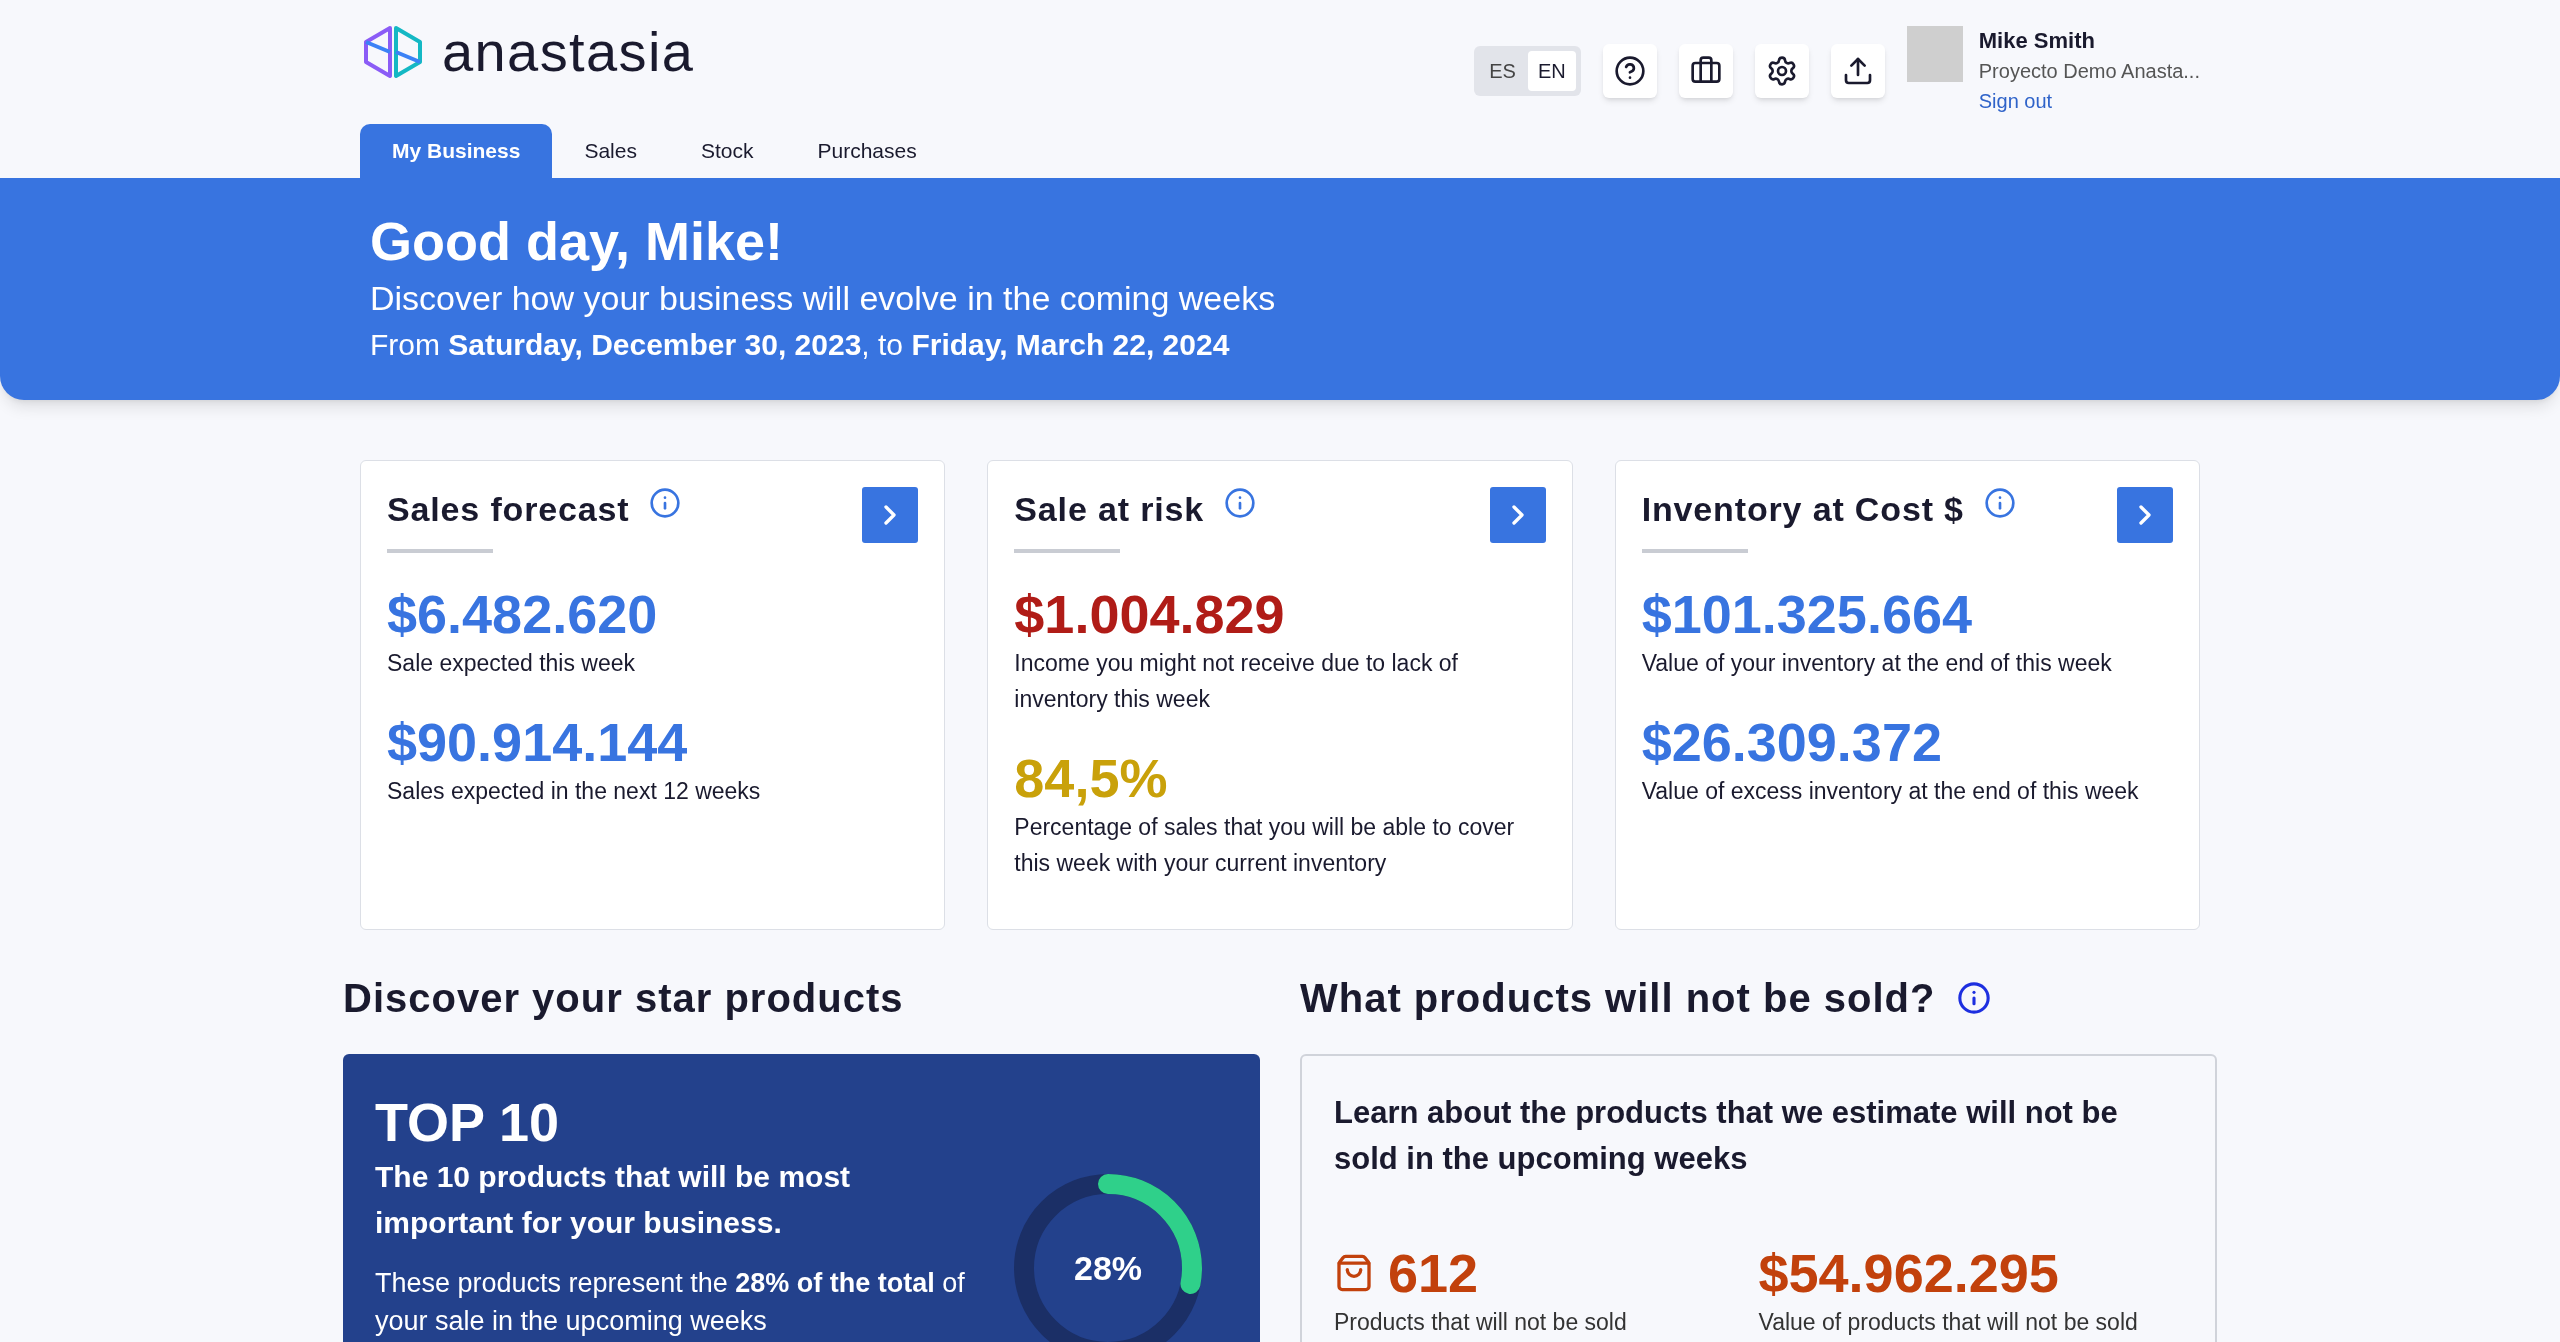 The height and width of the screenshot is (1342, 2560). I want to click on upload-button, so click(1857, 71).